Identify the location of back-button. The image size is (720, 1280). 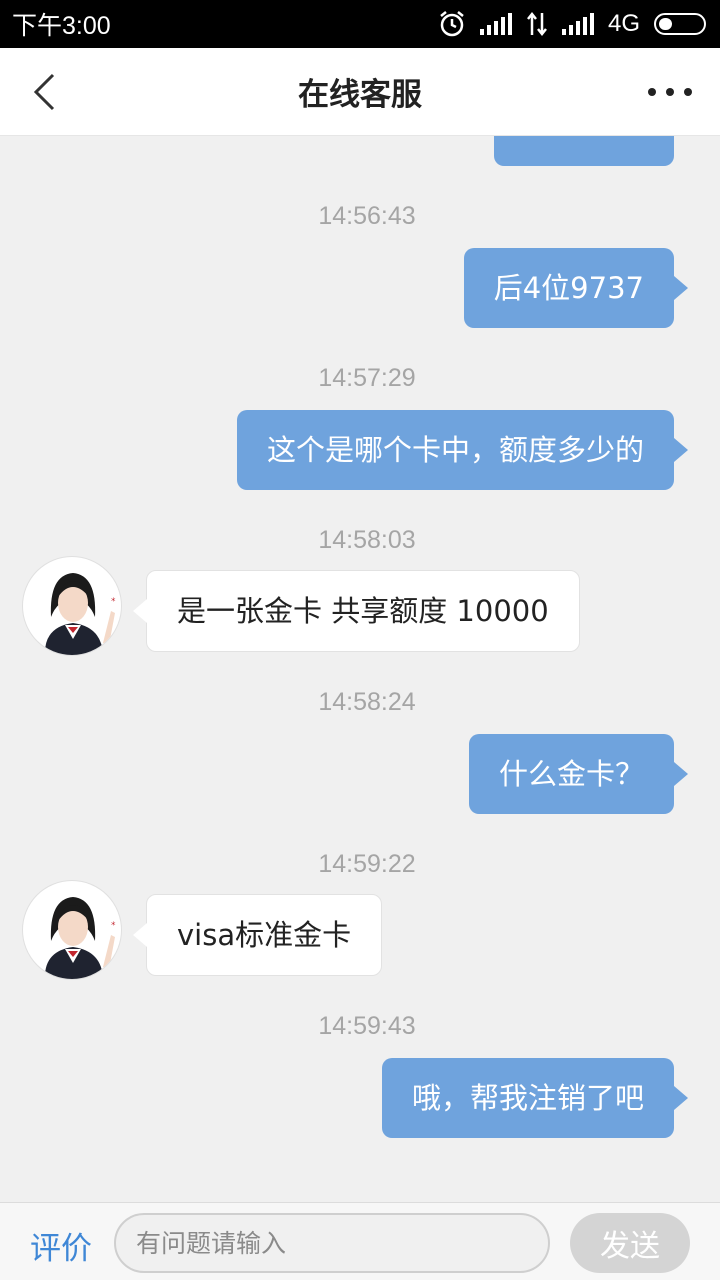
(44, 92).